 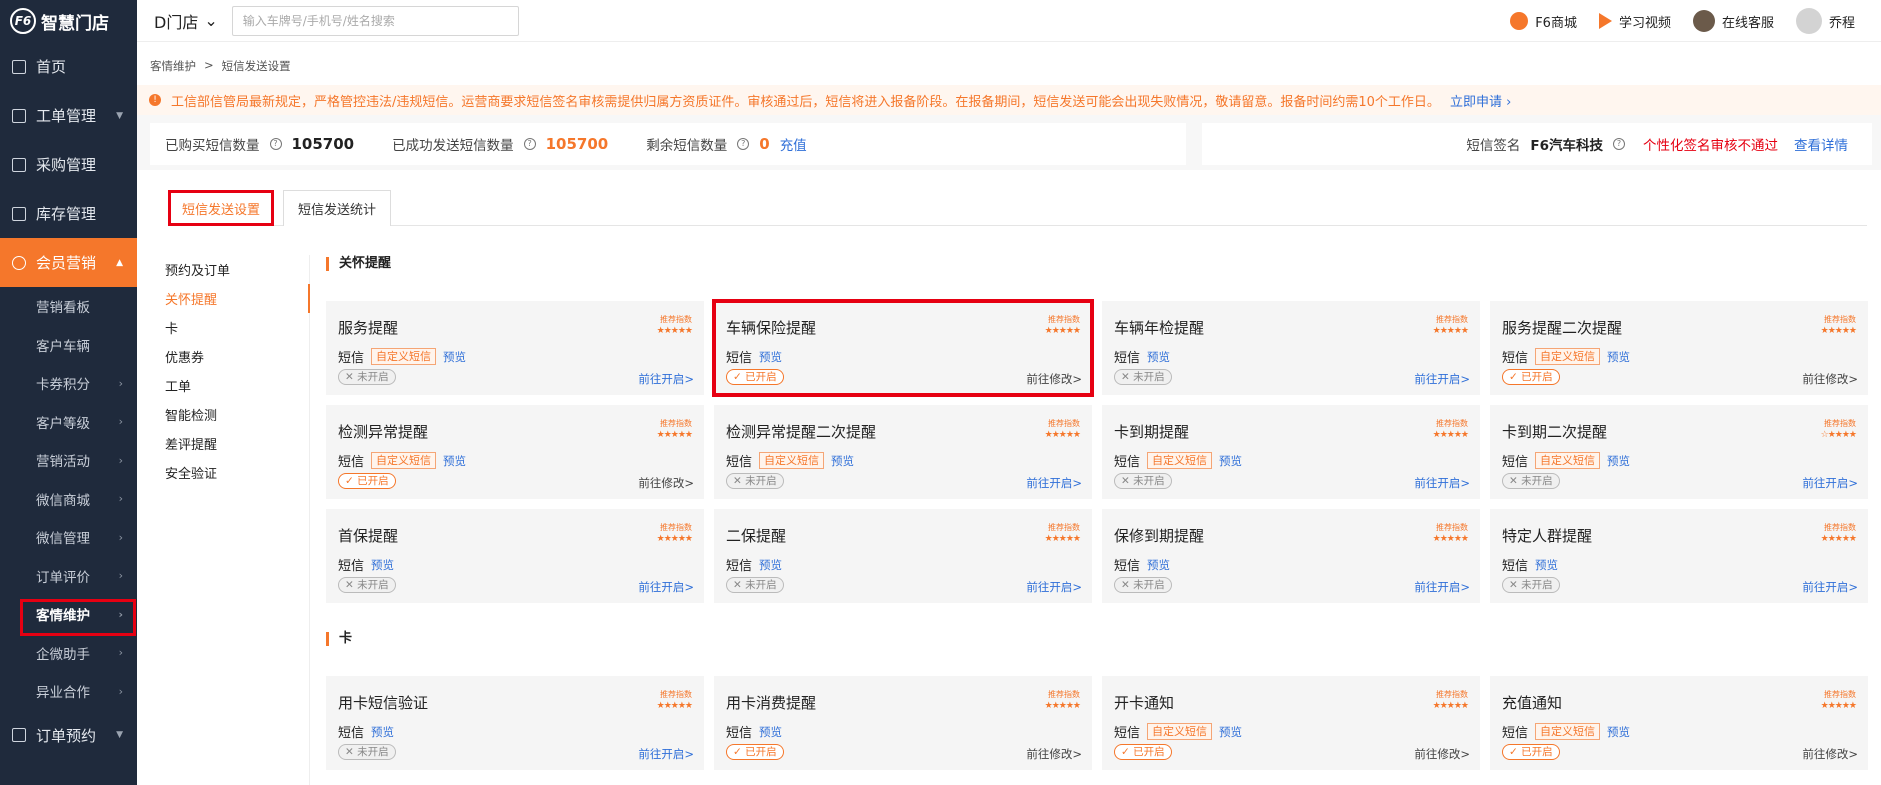 What do you see at coordinates (68, 460) in the screenshot?
I see `sidebar-subitem-4: 营销活动 ›` at bounding box center [68, 460].